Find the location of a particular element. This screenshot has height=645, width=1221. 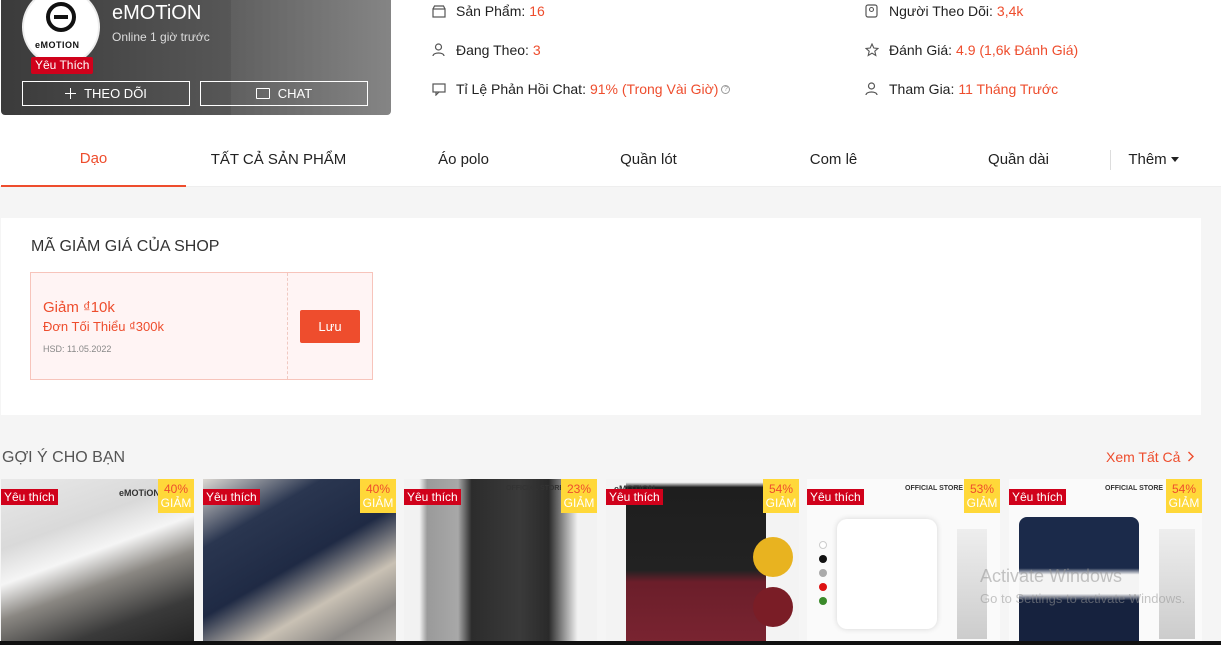

product-card: OFFICIAL STORE Yêu thích 53% GIẢM is located at coordinates (903, 562).